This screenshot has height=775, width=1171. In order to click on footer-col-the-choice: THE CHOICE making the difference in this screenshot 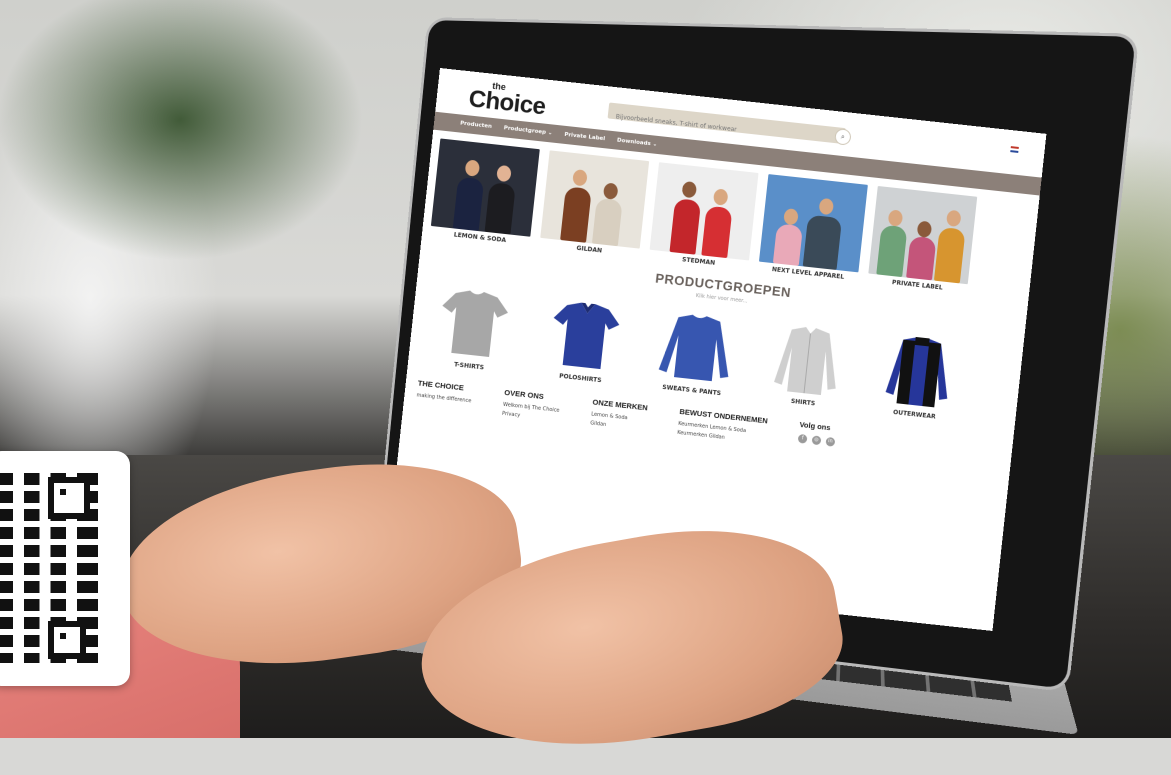, I will do `click(444, 397)`.